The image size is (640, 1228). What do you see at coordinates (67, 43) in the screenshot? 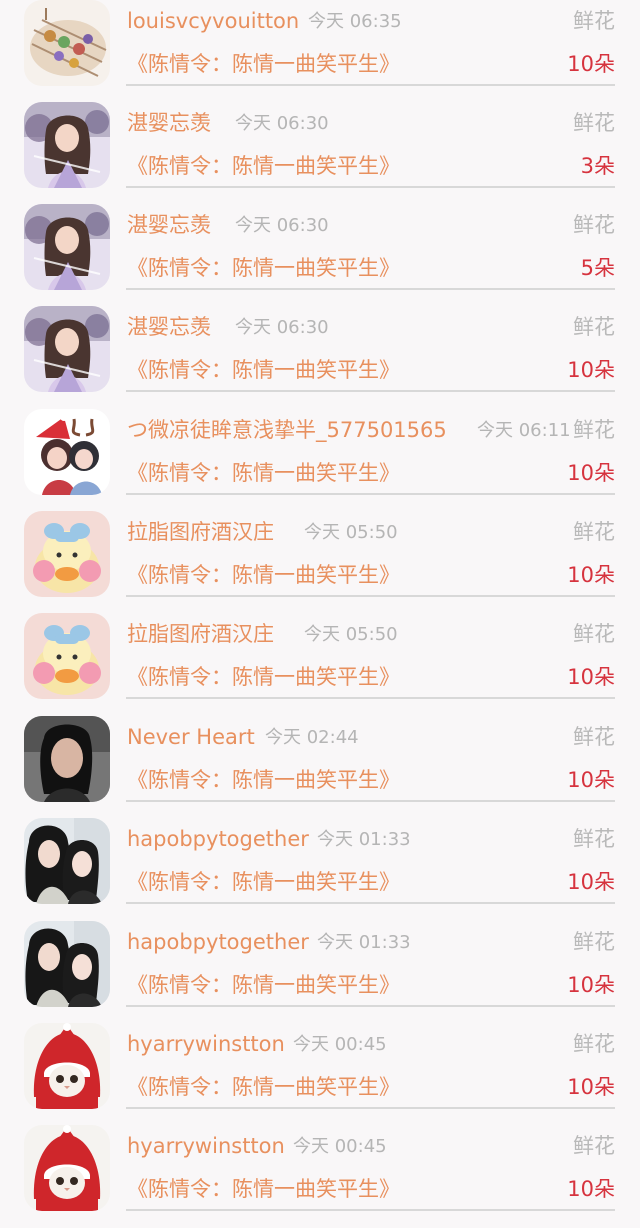
I see `food-plate-avatar` at bounding box center [67, 43].